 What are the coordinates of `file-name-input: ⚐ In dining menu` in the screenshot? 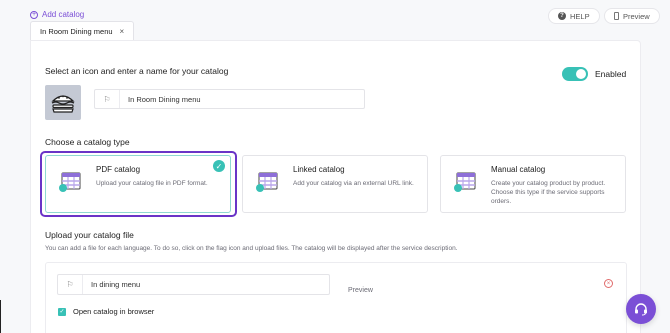 It's located at (193, 284).